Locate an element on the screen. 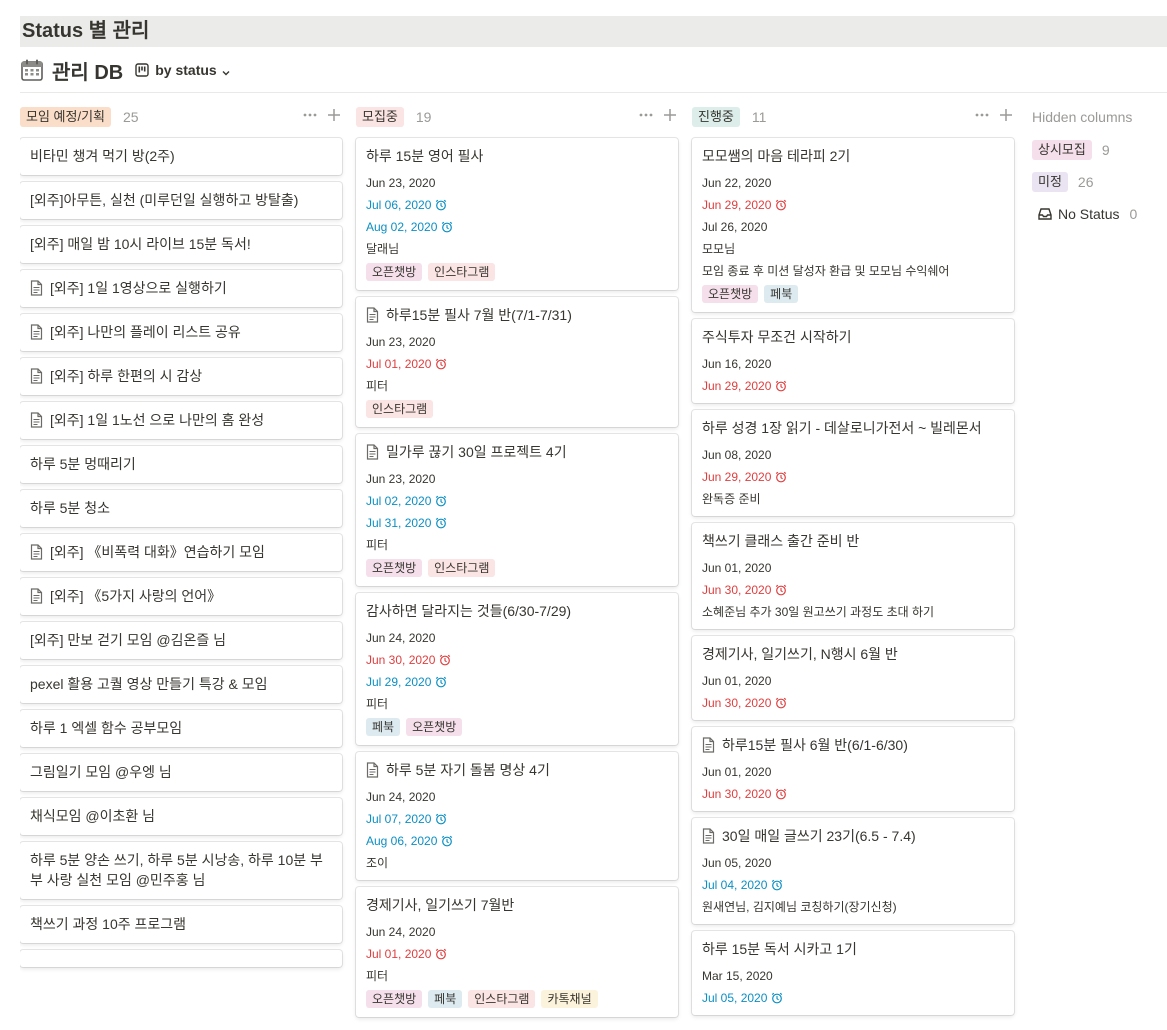 Image resolution: width=1167 pixels, height=1030 pixels. board-card is located at coordinates (181, 958).